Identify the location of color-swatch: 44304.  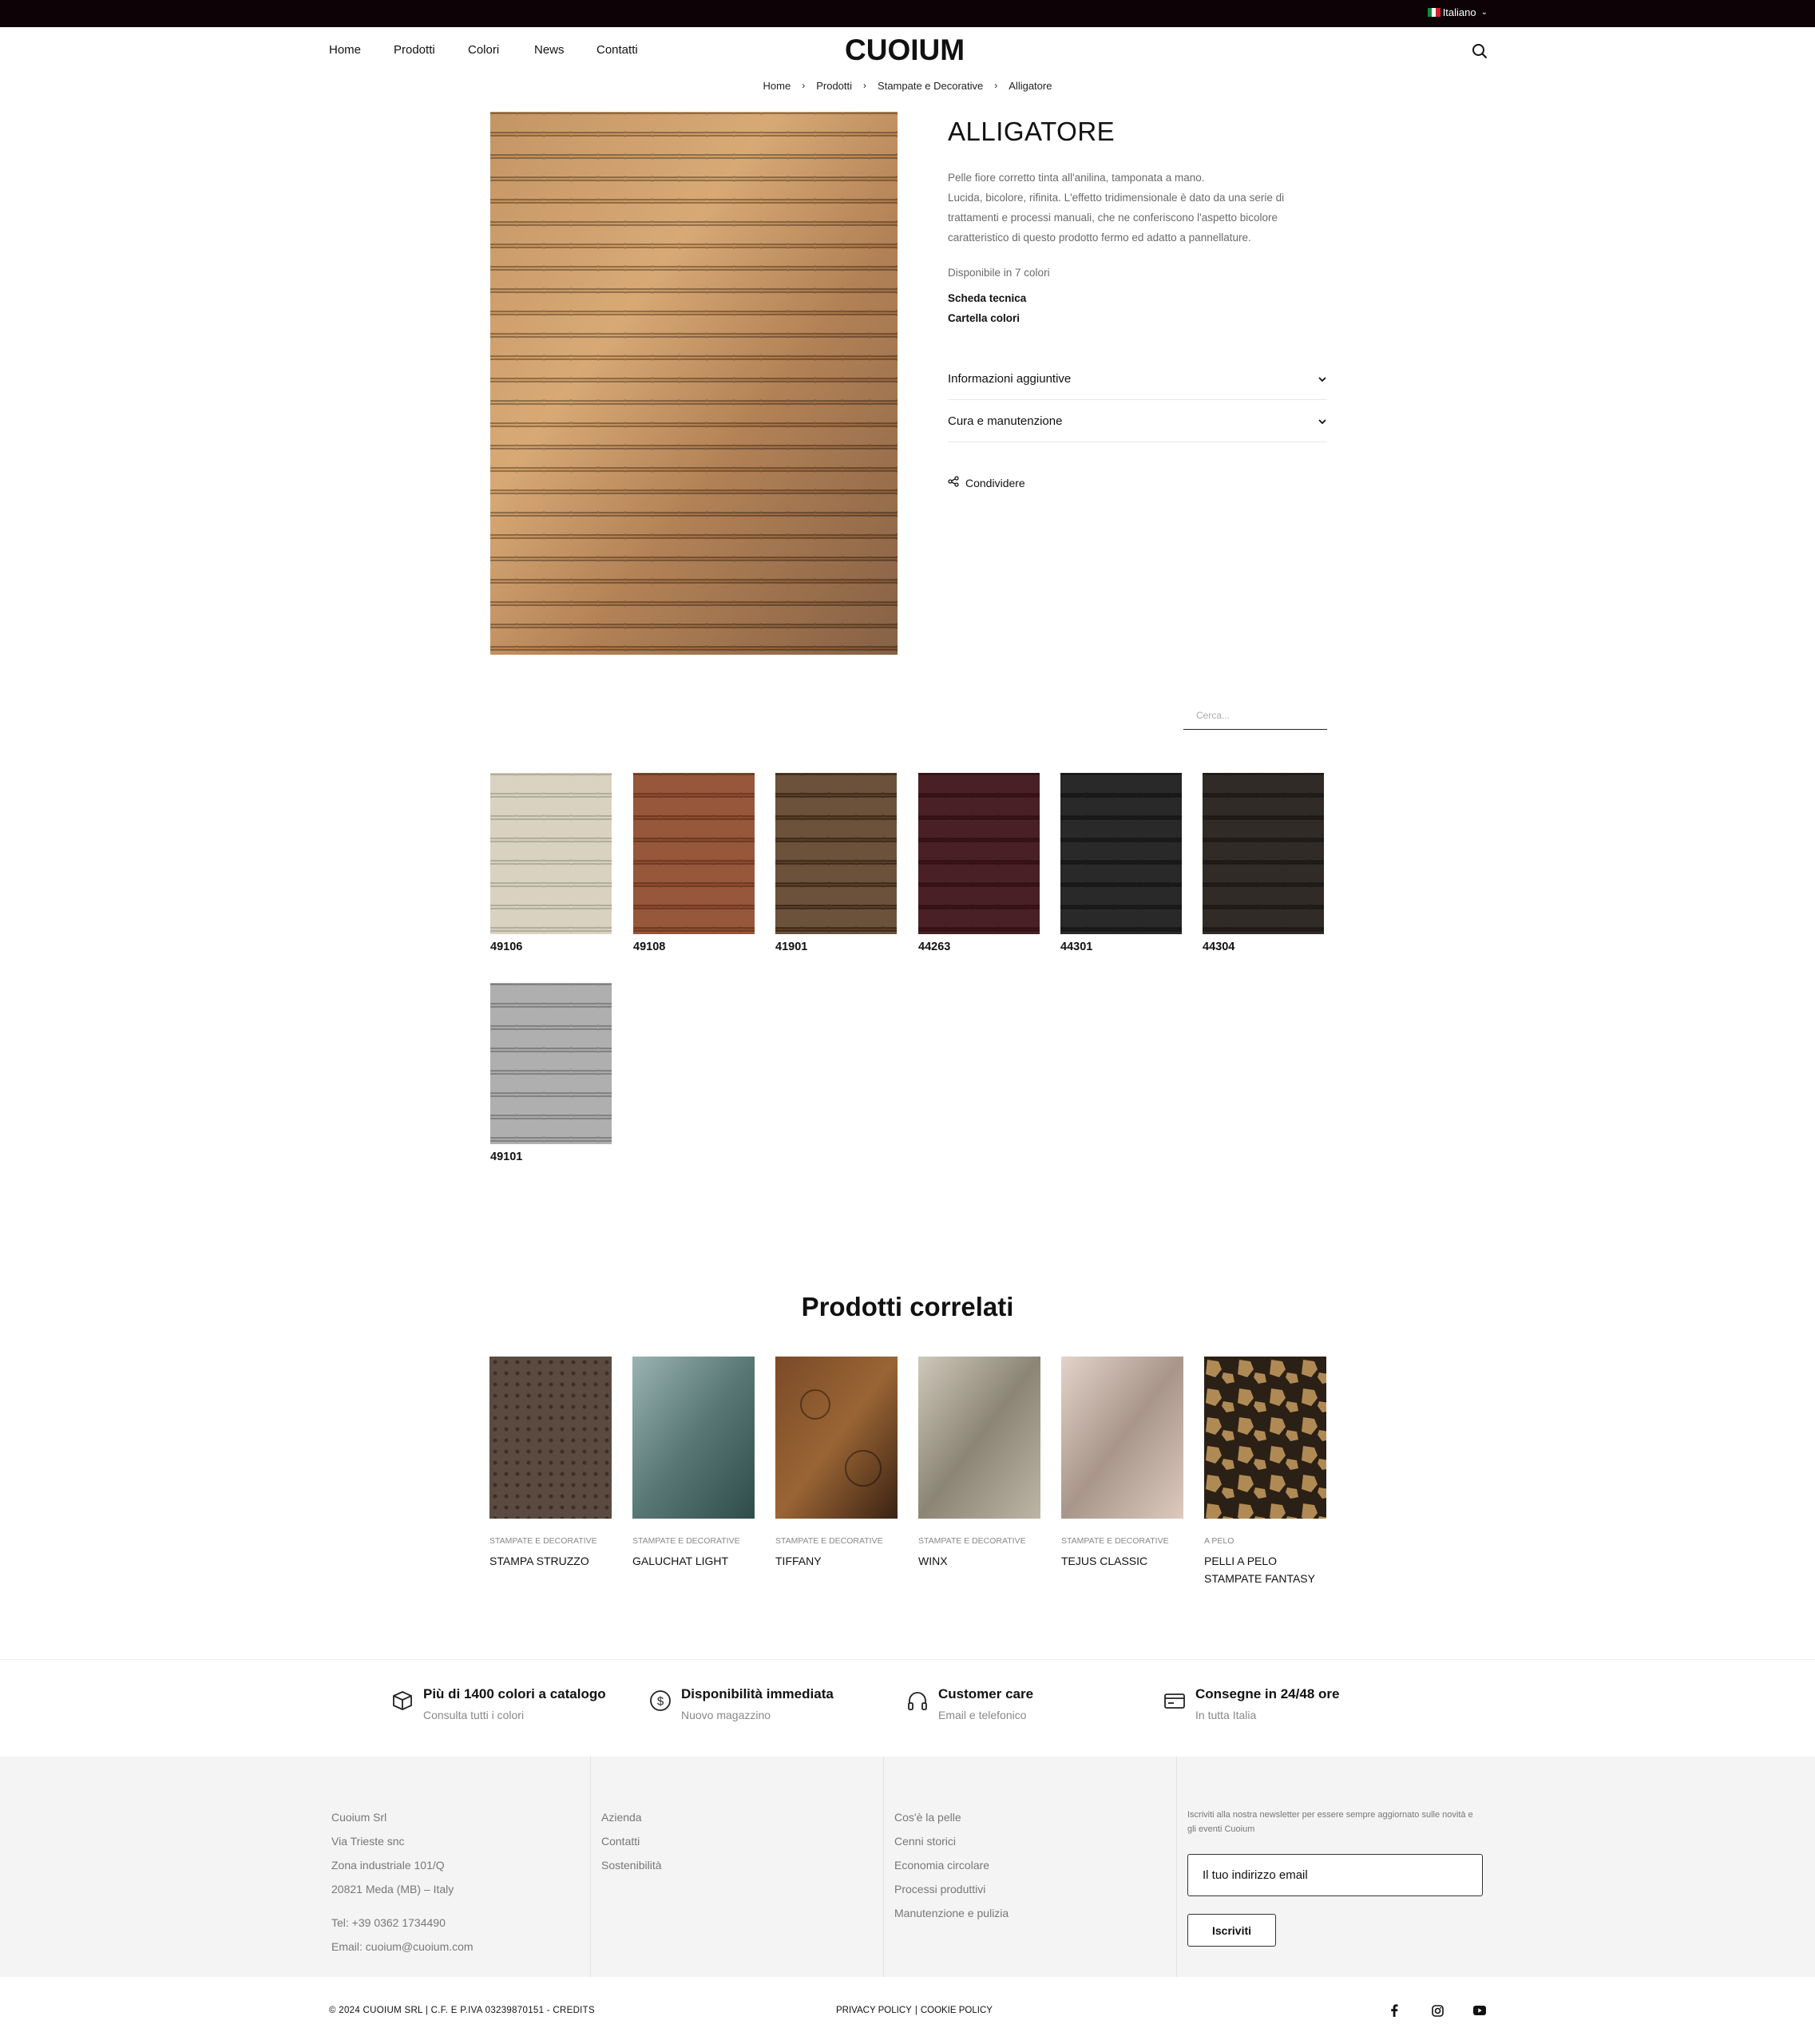
(1263, 863).